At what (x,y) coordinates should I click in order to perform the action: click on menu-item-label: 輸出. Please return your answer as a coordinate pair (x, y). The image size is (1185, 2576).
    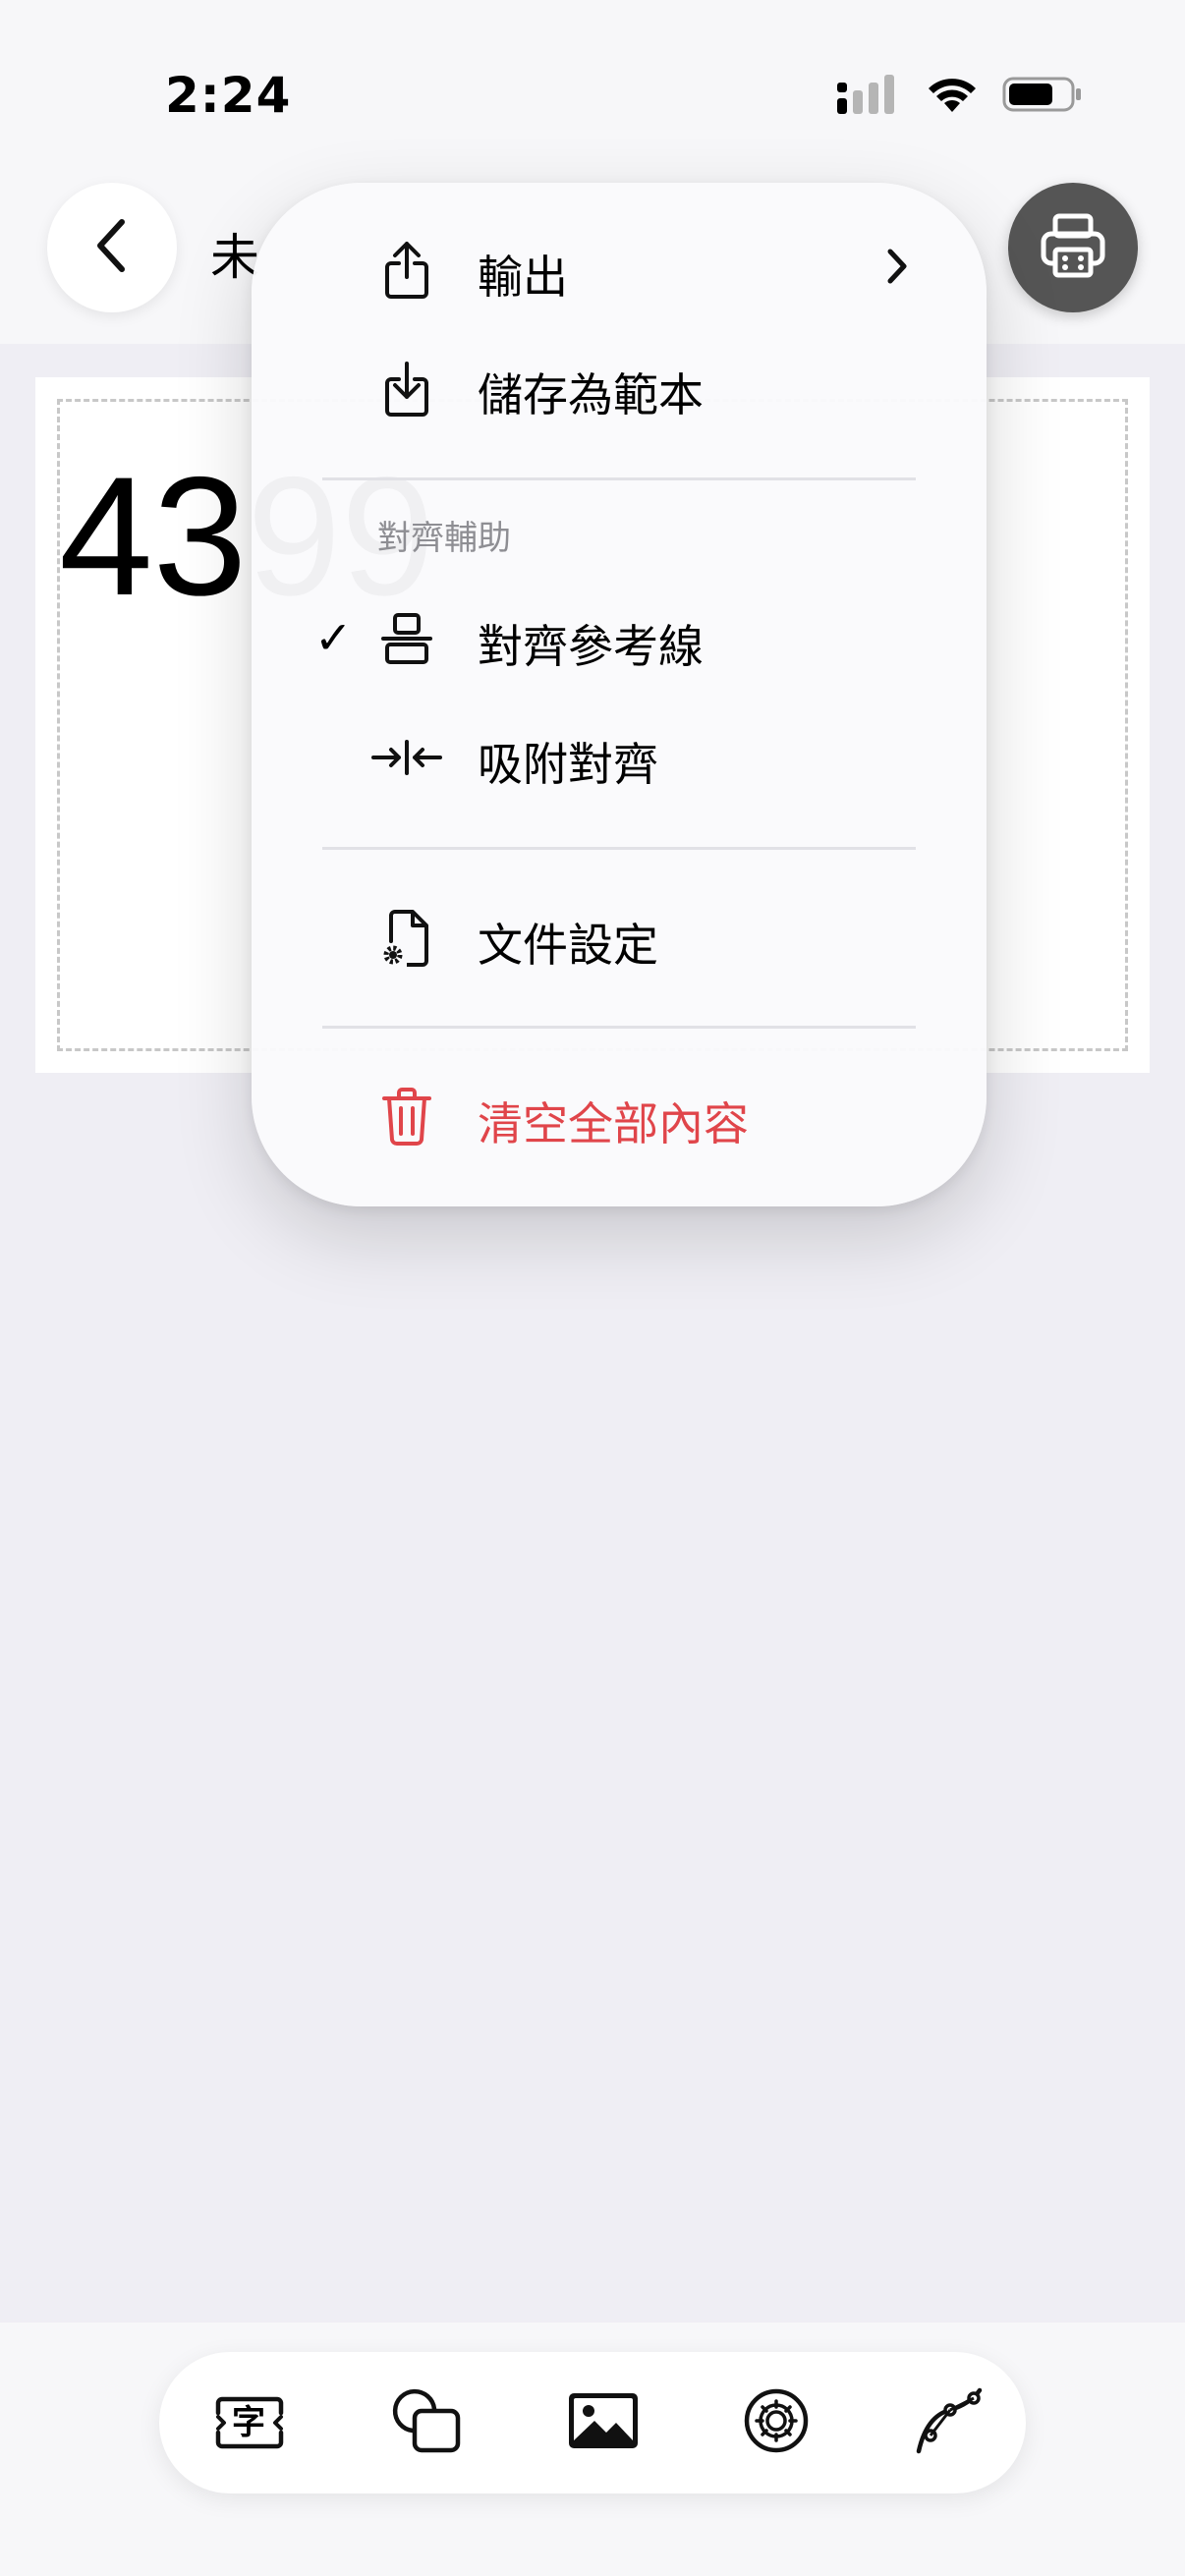
    Looking at the image, I should click on (523, 277).